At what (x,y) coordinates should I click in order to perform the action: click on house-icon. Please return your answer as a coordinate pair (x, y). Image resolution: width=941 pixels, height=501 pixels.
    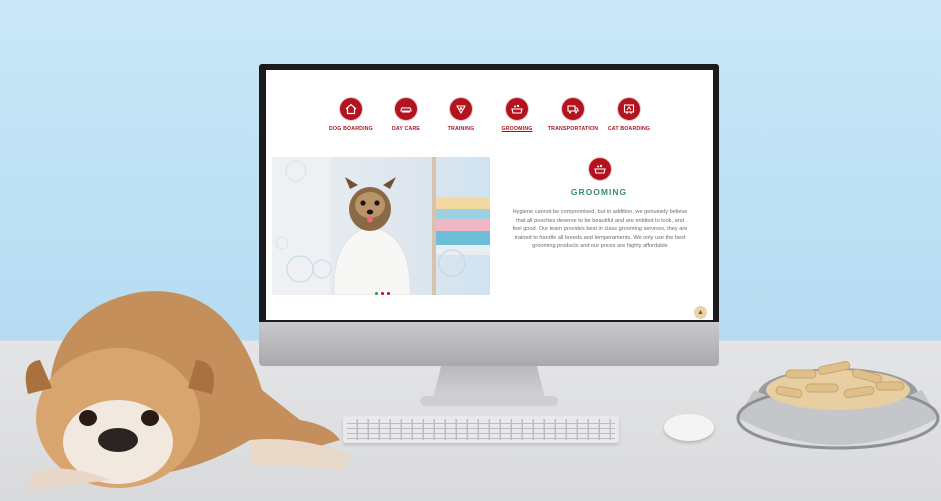
    Looking at the image, I should click on (351, 109).